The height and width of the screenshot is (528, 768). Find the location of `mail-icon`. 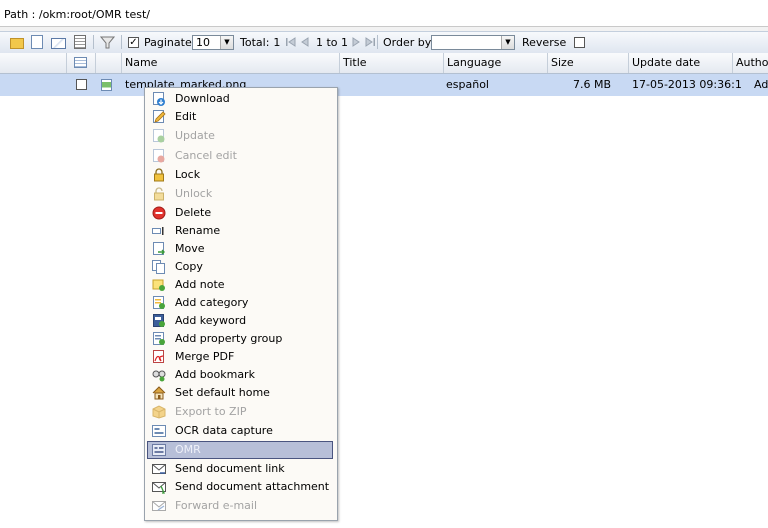

mail-icon is located at coordinates (58, 43).